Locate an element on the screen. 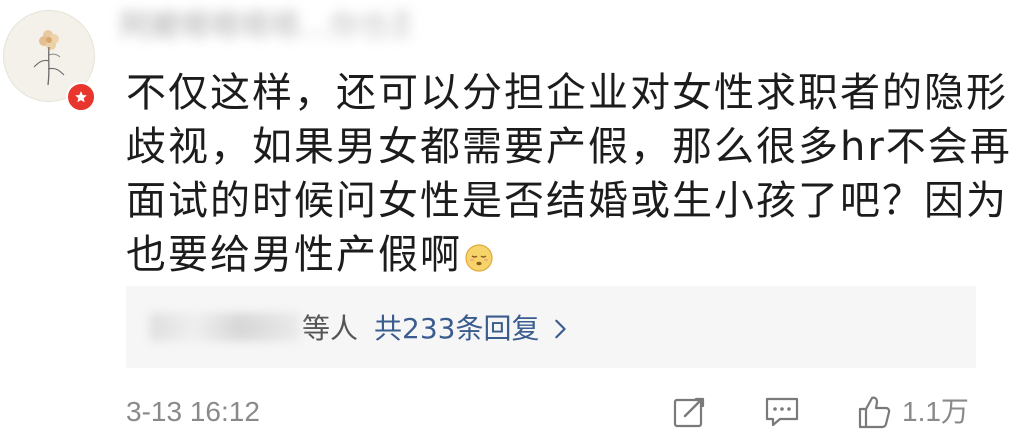 Image resolution: width=1010 pixels, height=444 pixels. reply-count-label: 共233条回复 is located at coordinates (457, 328).